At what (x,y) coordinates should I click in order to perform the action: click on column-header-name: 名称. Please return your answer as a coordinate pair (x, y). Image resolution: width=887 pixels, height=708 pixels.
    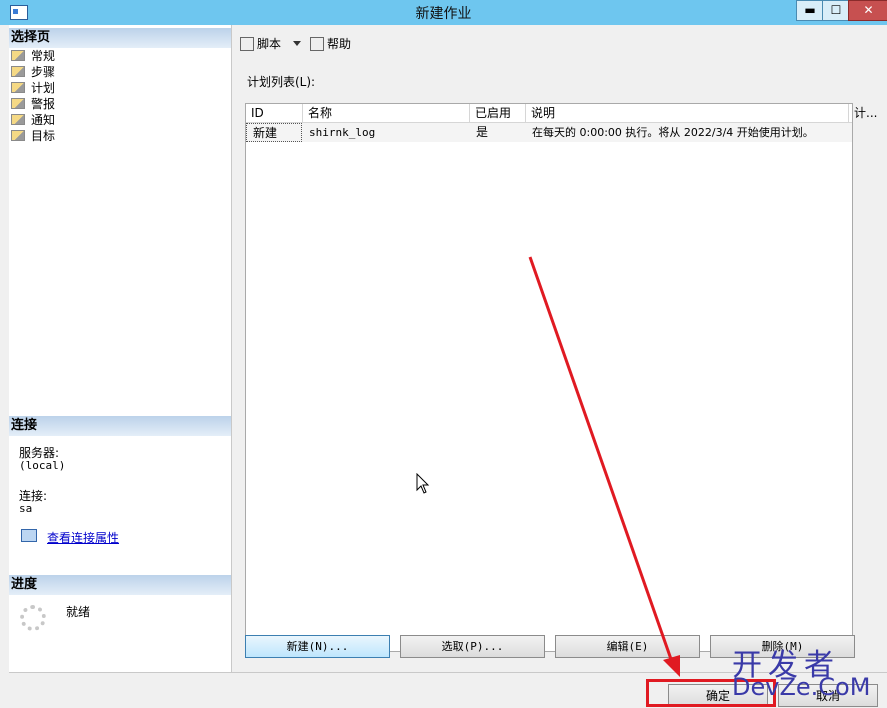
    Looking at the image, I should click on (386, 113).